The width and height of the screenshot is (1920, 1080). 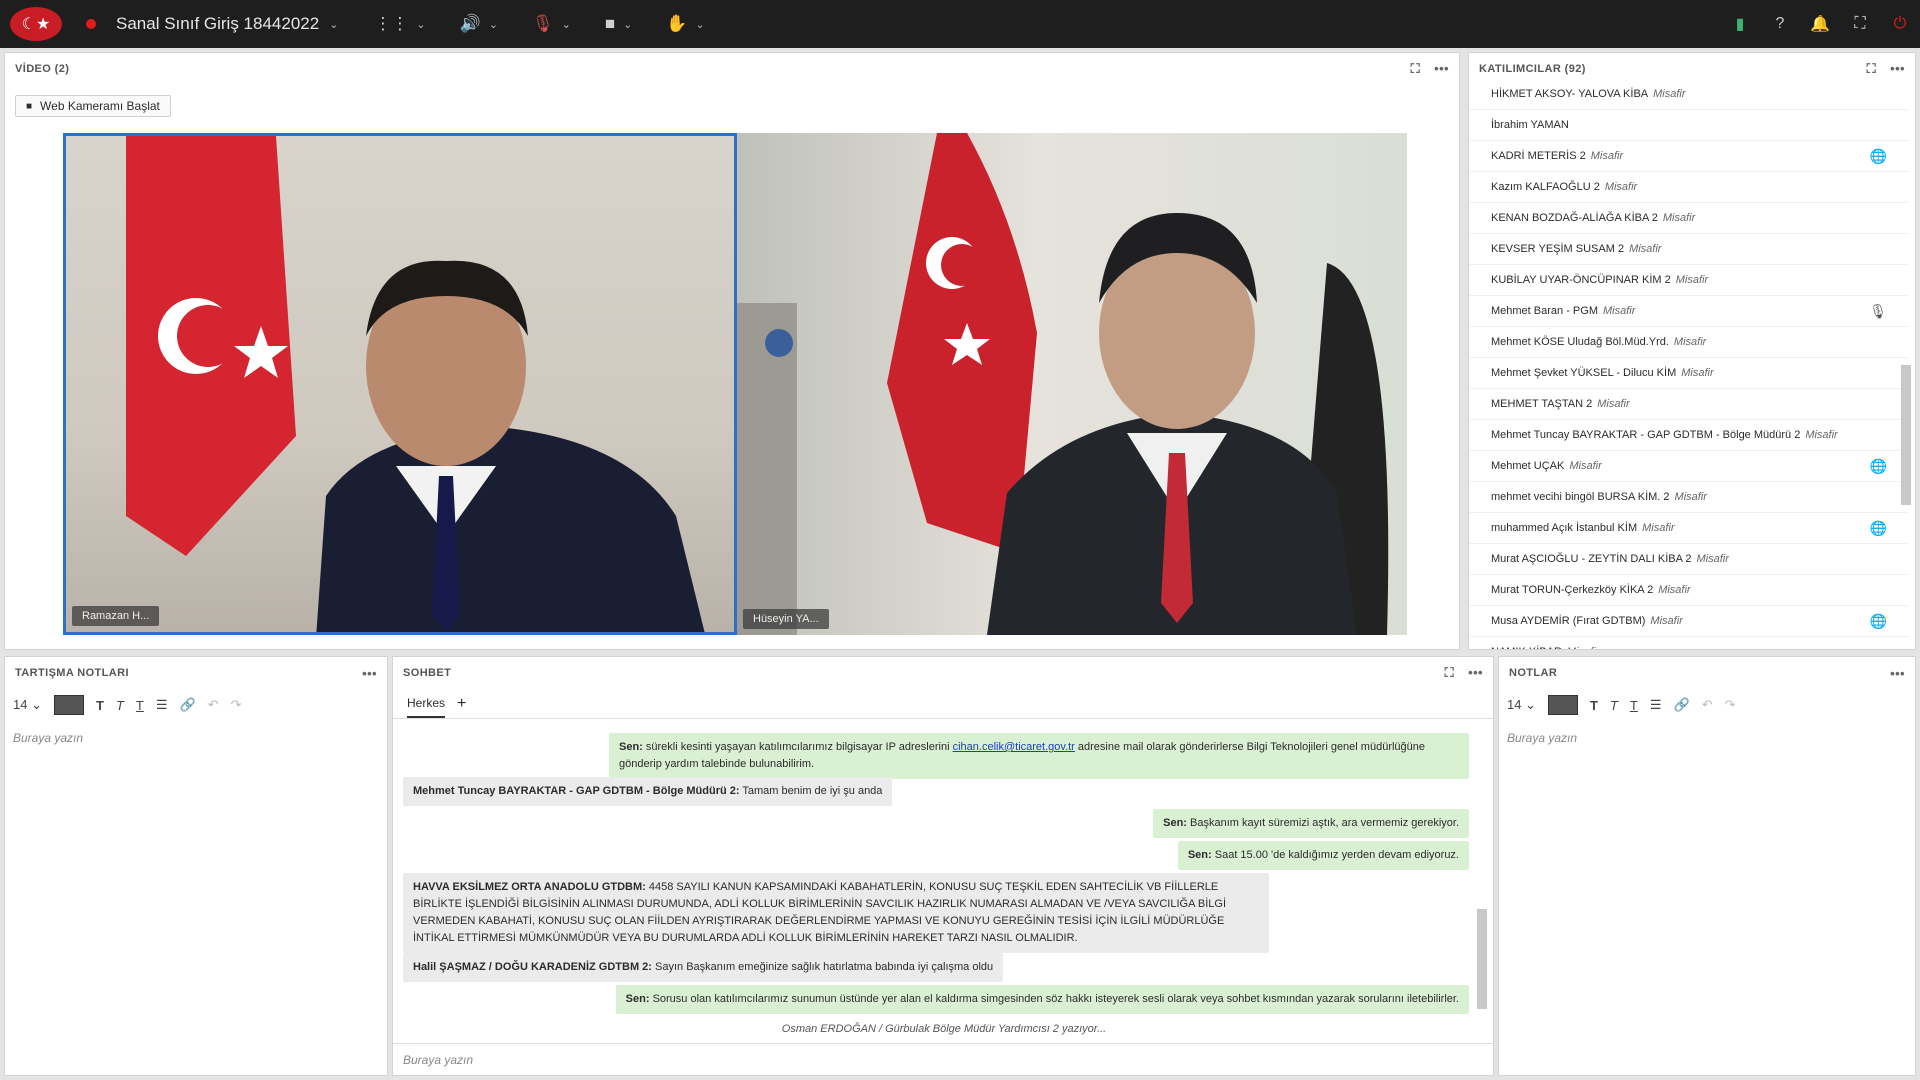 I want to click on participant-row: Mehmet Baran - PGM Misafir 🎙, so click(x=1689, y=311).